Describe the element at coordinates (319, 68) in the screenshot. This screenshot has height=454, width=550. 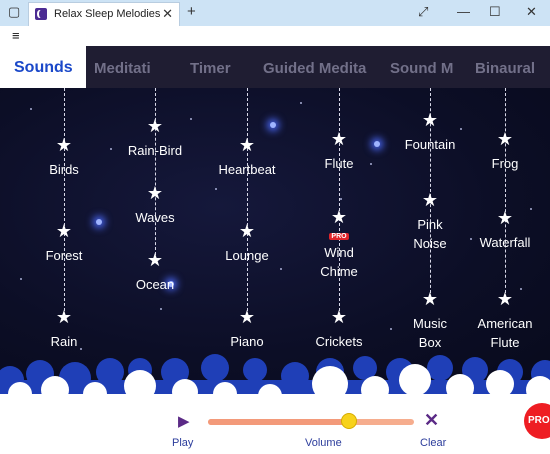
I see `tab-guided-meditation: Guided Medita` at that location.